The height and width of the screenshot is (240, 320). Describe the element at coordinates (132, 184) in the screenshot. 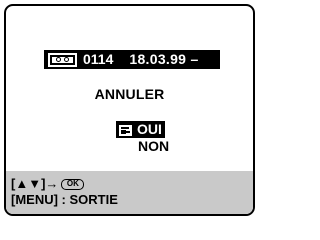

I see `select-guide: [▲▼]→ OK` at that location.